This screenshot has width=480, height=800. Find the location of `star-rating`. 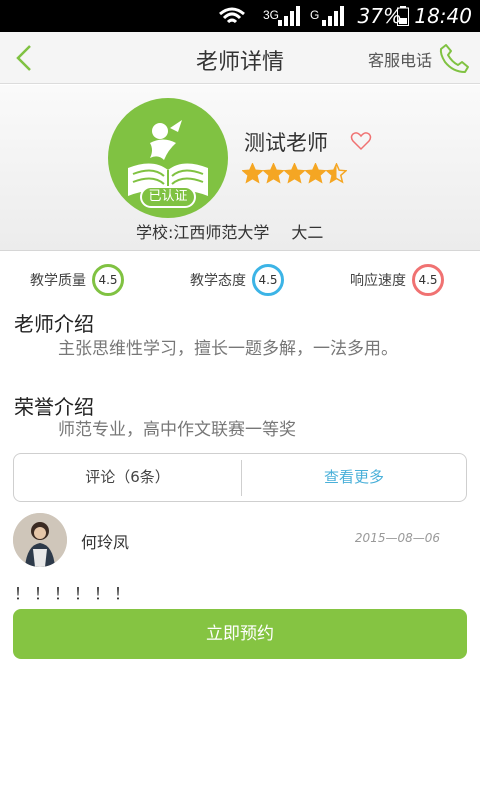

star-rating is located at coordinates (294, 175).